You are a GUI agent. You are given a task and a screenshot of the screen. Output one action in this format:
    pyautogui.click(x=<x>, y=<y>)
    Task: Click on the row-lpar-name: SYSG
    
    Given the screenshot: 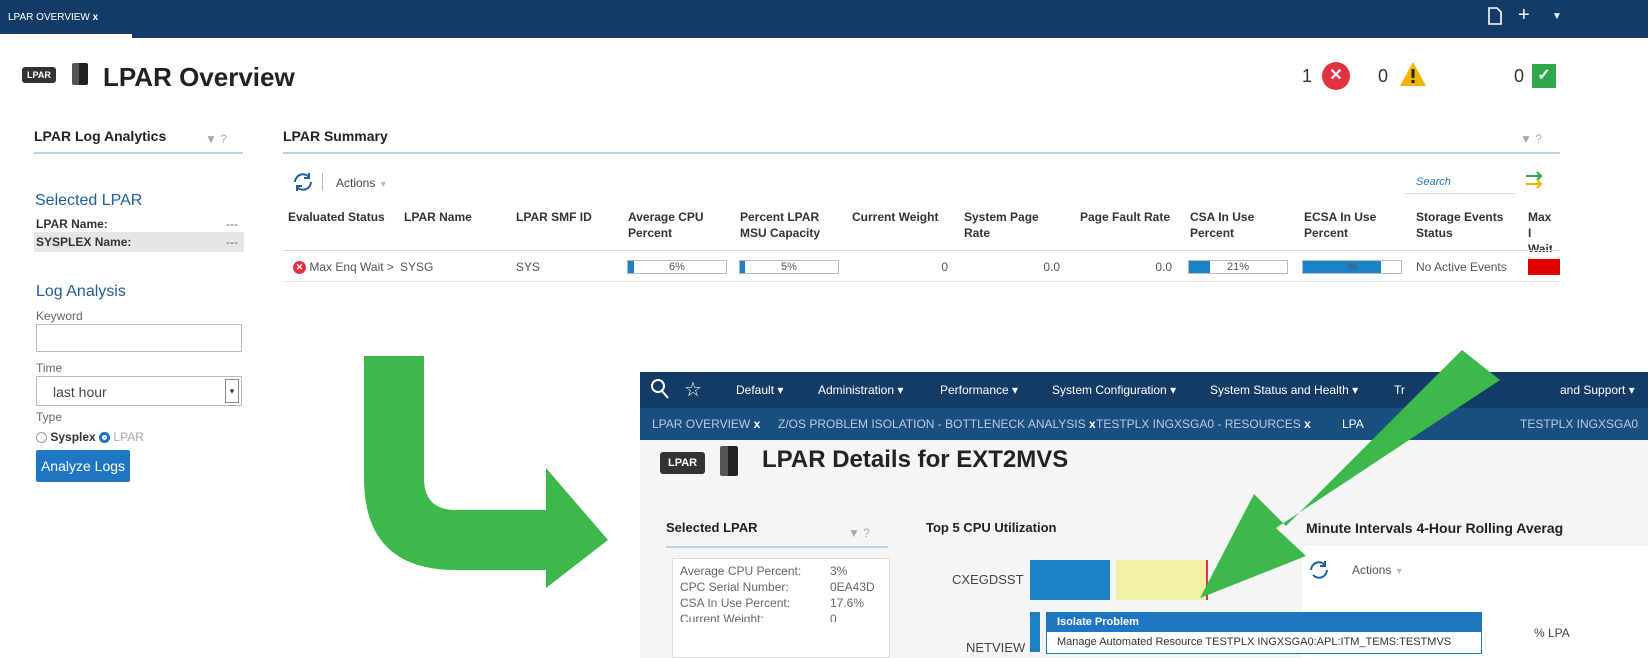 What is the action you would take?
    pyautogui.click(x=417, y=267)
    